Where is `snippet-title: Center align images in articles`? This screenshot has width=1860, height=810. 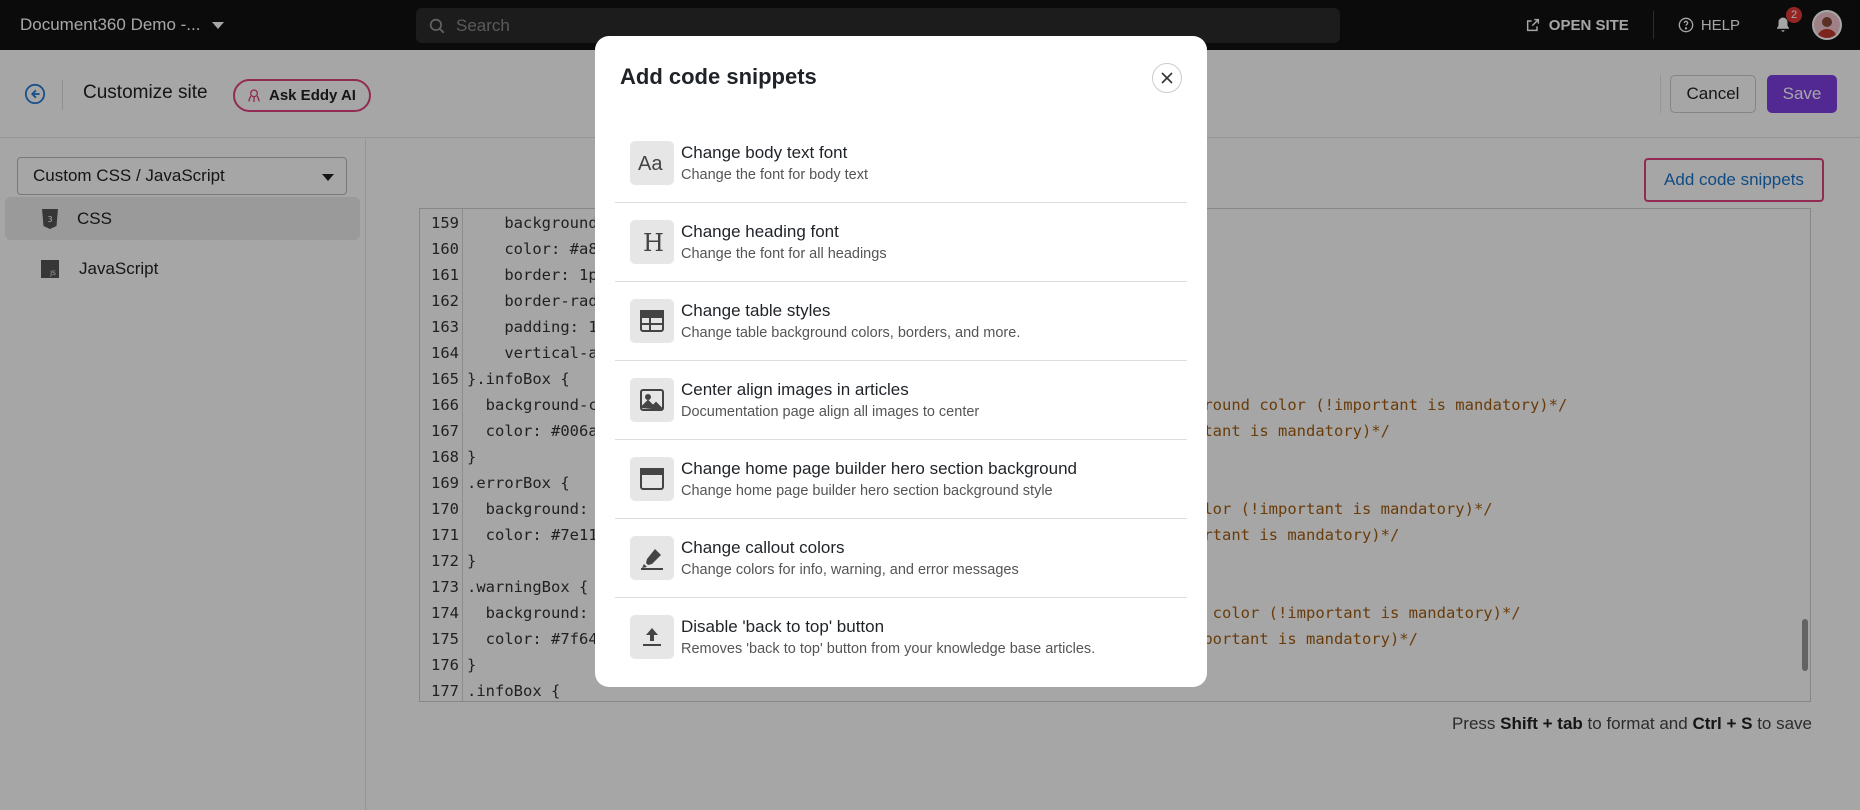
snippet-title: Center align images in articles is located at coordinates (795, 389).